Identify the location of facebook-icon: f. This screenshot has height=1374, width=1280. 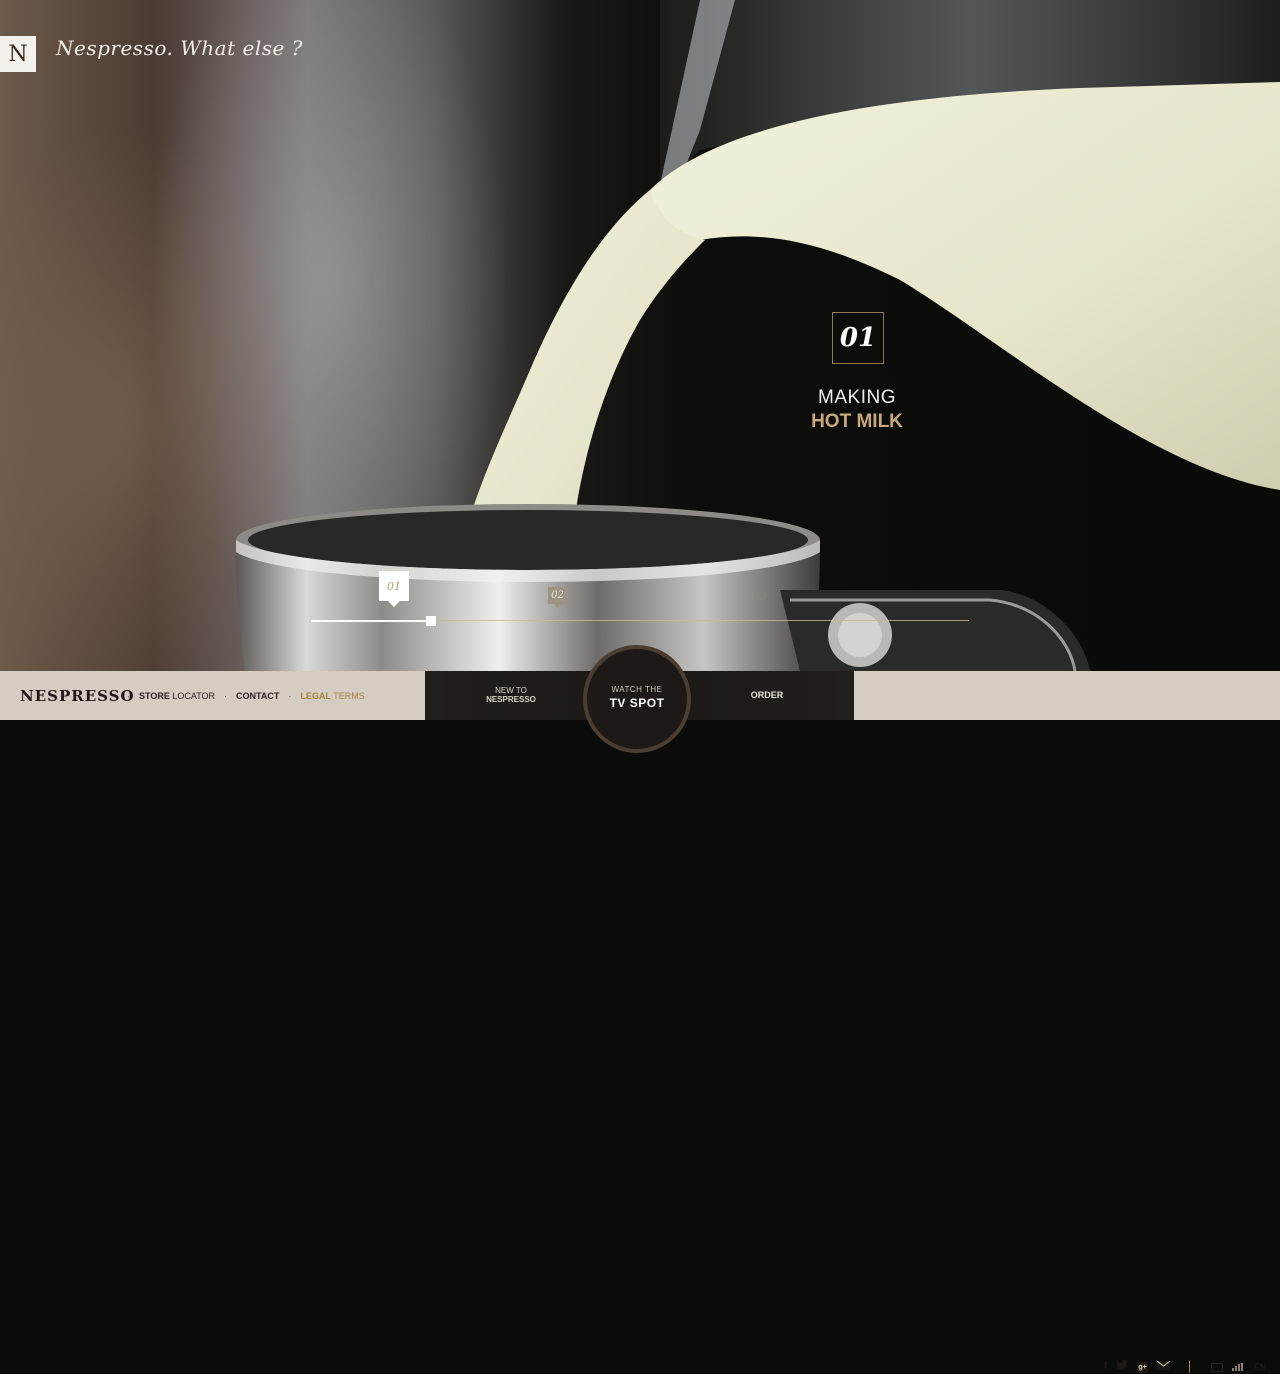
(1105, 1367).